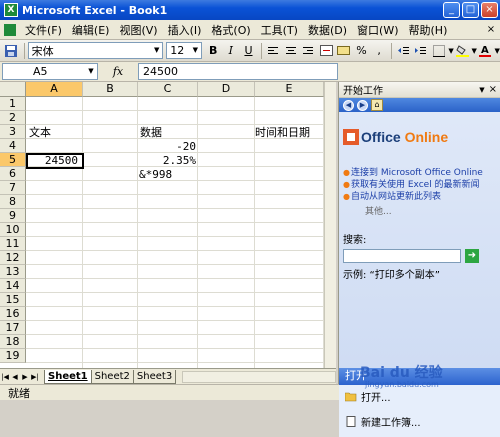  I want to click on row-header: 14, so click(13, 286).